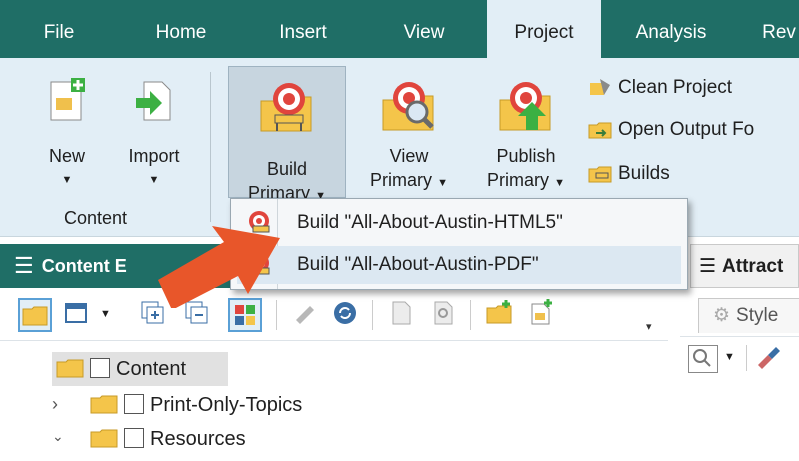 The height and width of the screenshot is (461, 799). What do you see at coordinates (722, 315) in the screenshot?
I see `gear-icon: ⚙` at bounding box center [722, 315].